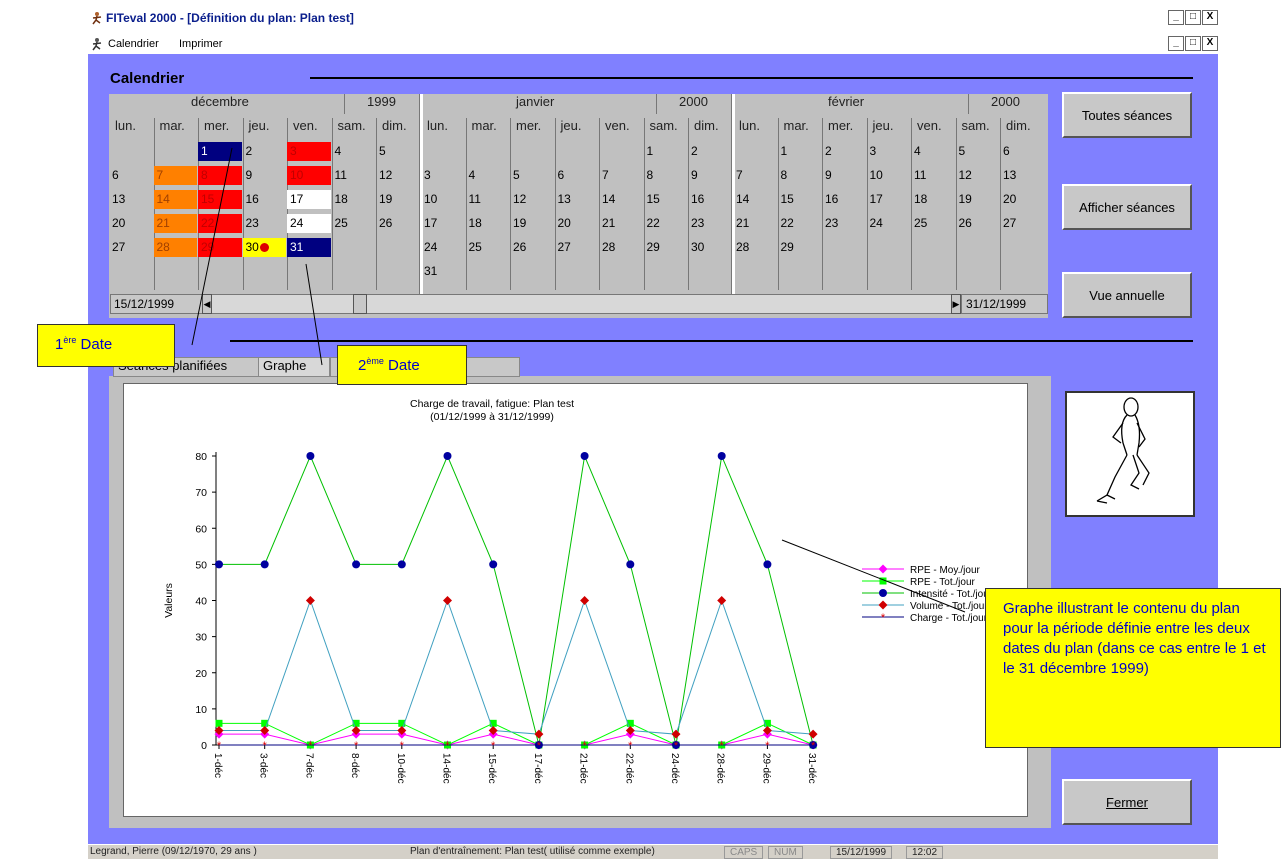 Image resolution: width=1282 pixels, height=859 pixels. I want to click on start-date-field: 15/12/1999, so click(156, 304).